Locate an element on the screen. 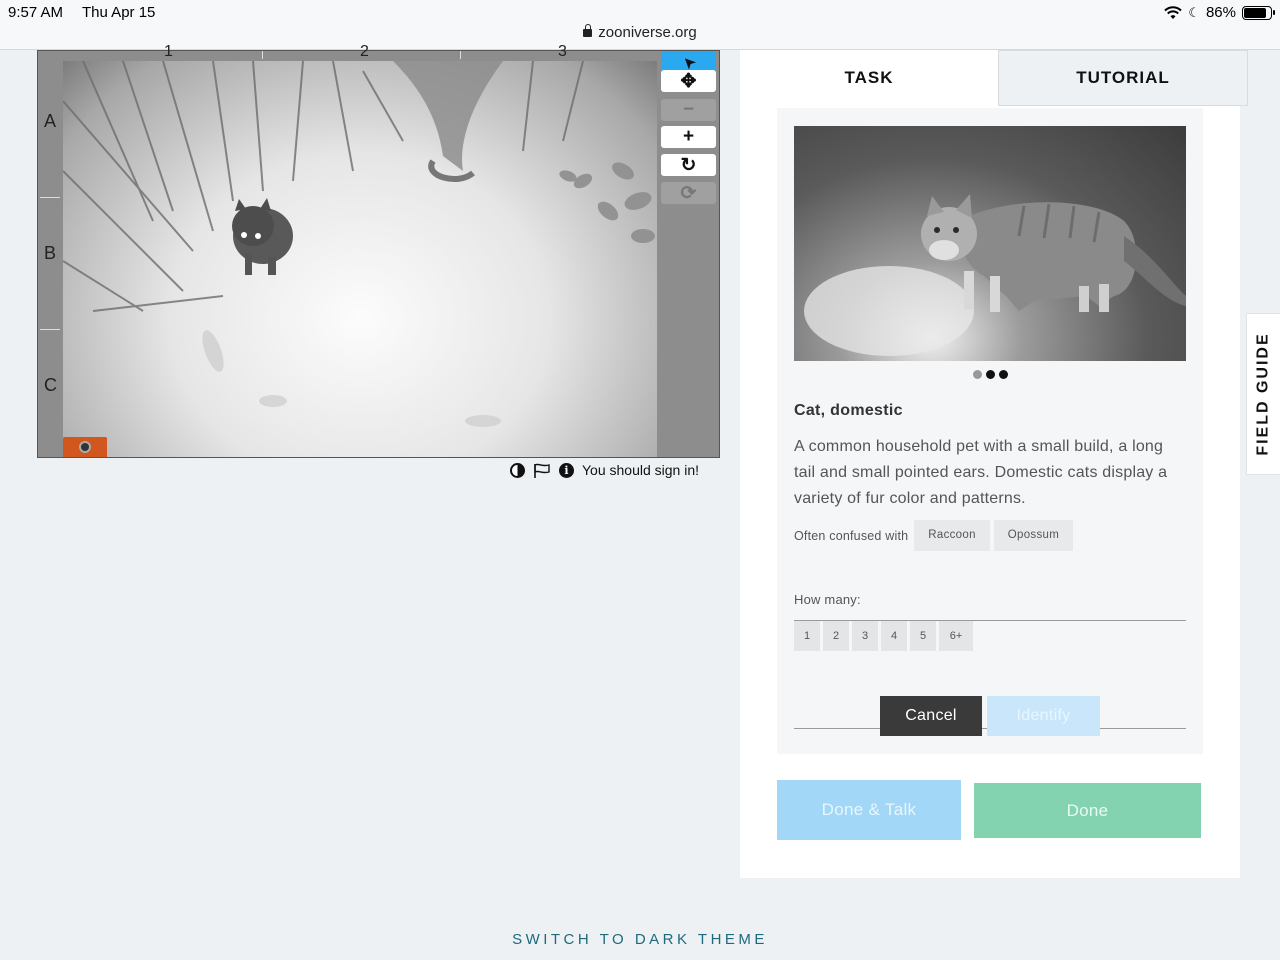 This screenshot has width=1280, height=960. panel-tabs: TASK TUTORIAL is located at coordinates (994, 78).